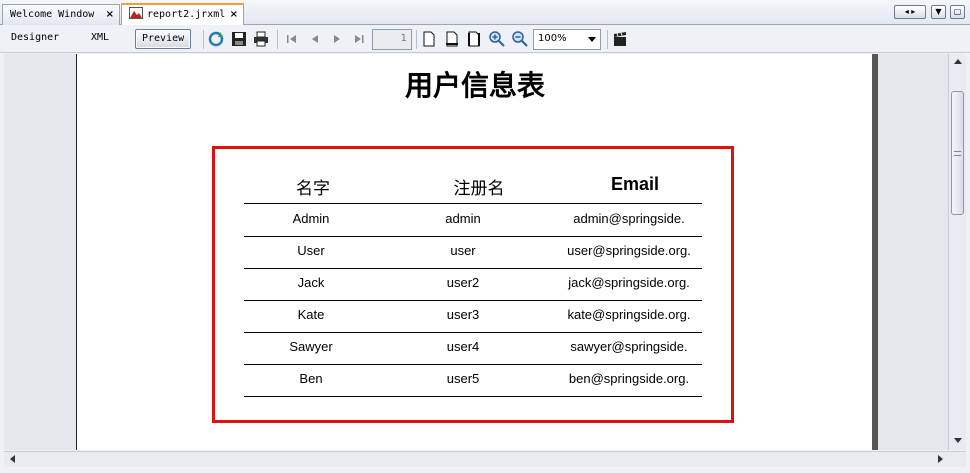 The width and height of the screenshot is (970, 473). I want to click on next-page-icon, so click(337, 39).